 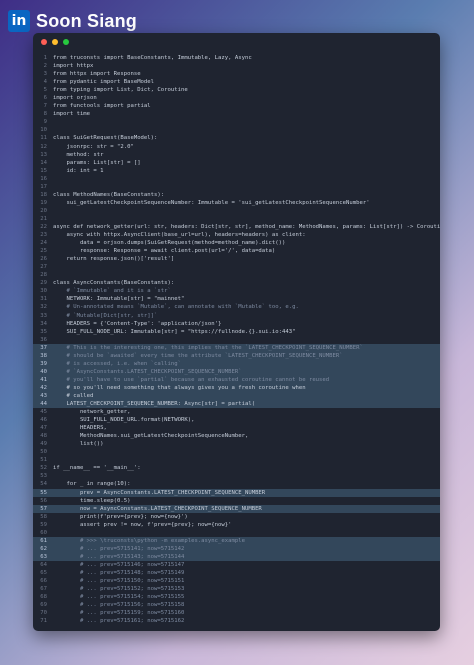 What do you see at coordinates (119, 605) in the screenshot?
I see `code-text: # ... prev=5715156; now=5715158` at bounding box center [119, 605].